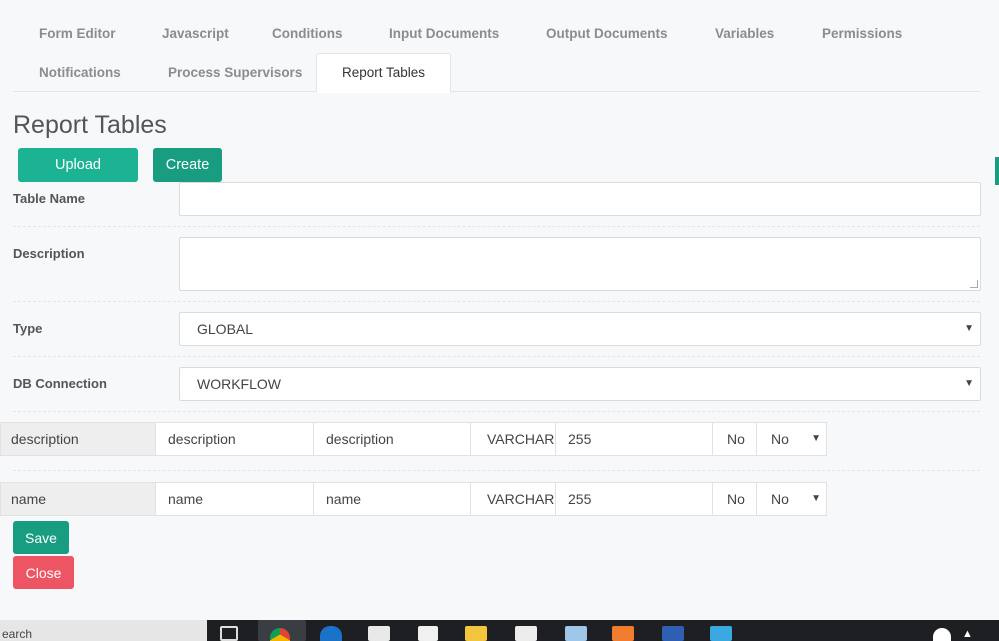  I want to click on edge-icon, so click(331, 633).